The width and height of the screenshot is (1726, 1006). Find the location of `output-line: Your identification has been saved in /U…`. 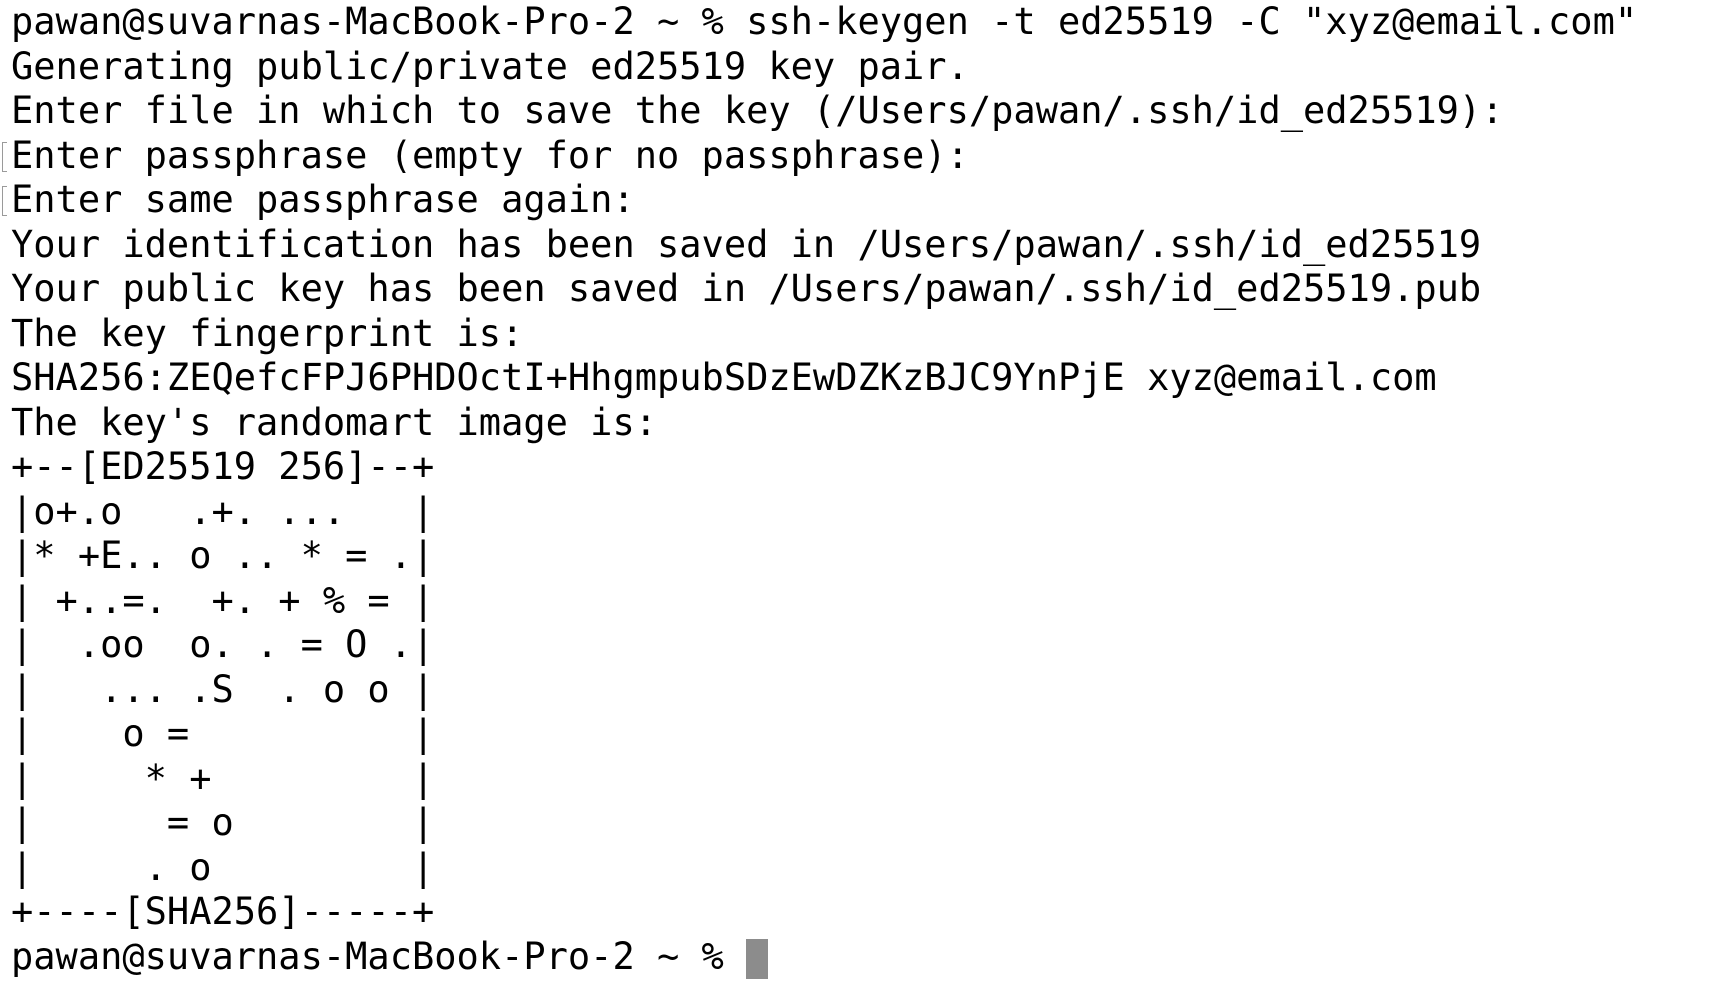

output-line: Your identification has been saved in /U… is located at coordinates (746, 244).